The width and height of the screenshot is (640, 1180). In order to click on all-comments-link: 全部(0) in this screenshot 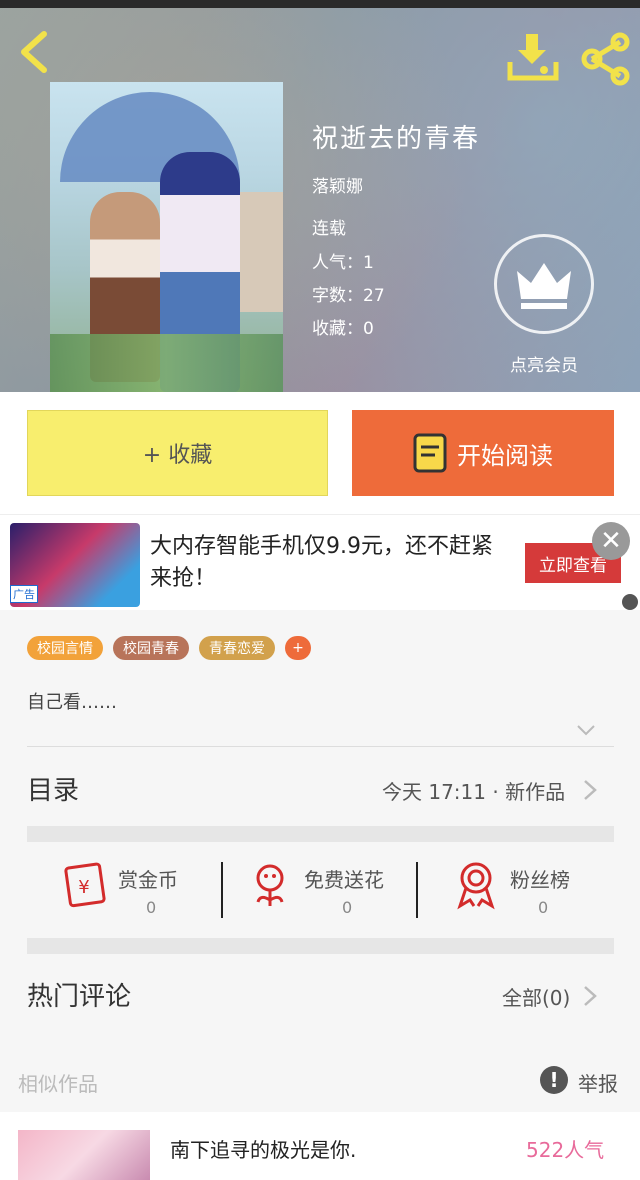, I will do `click(536, 996)`.